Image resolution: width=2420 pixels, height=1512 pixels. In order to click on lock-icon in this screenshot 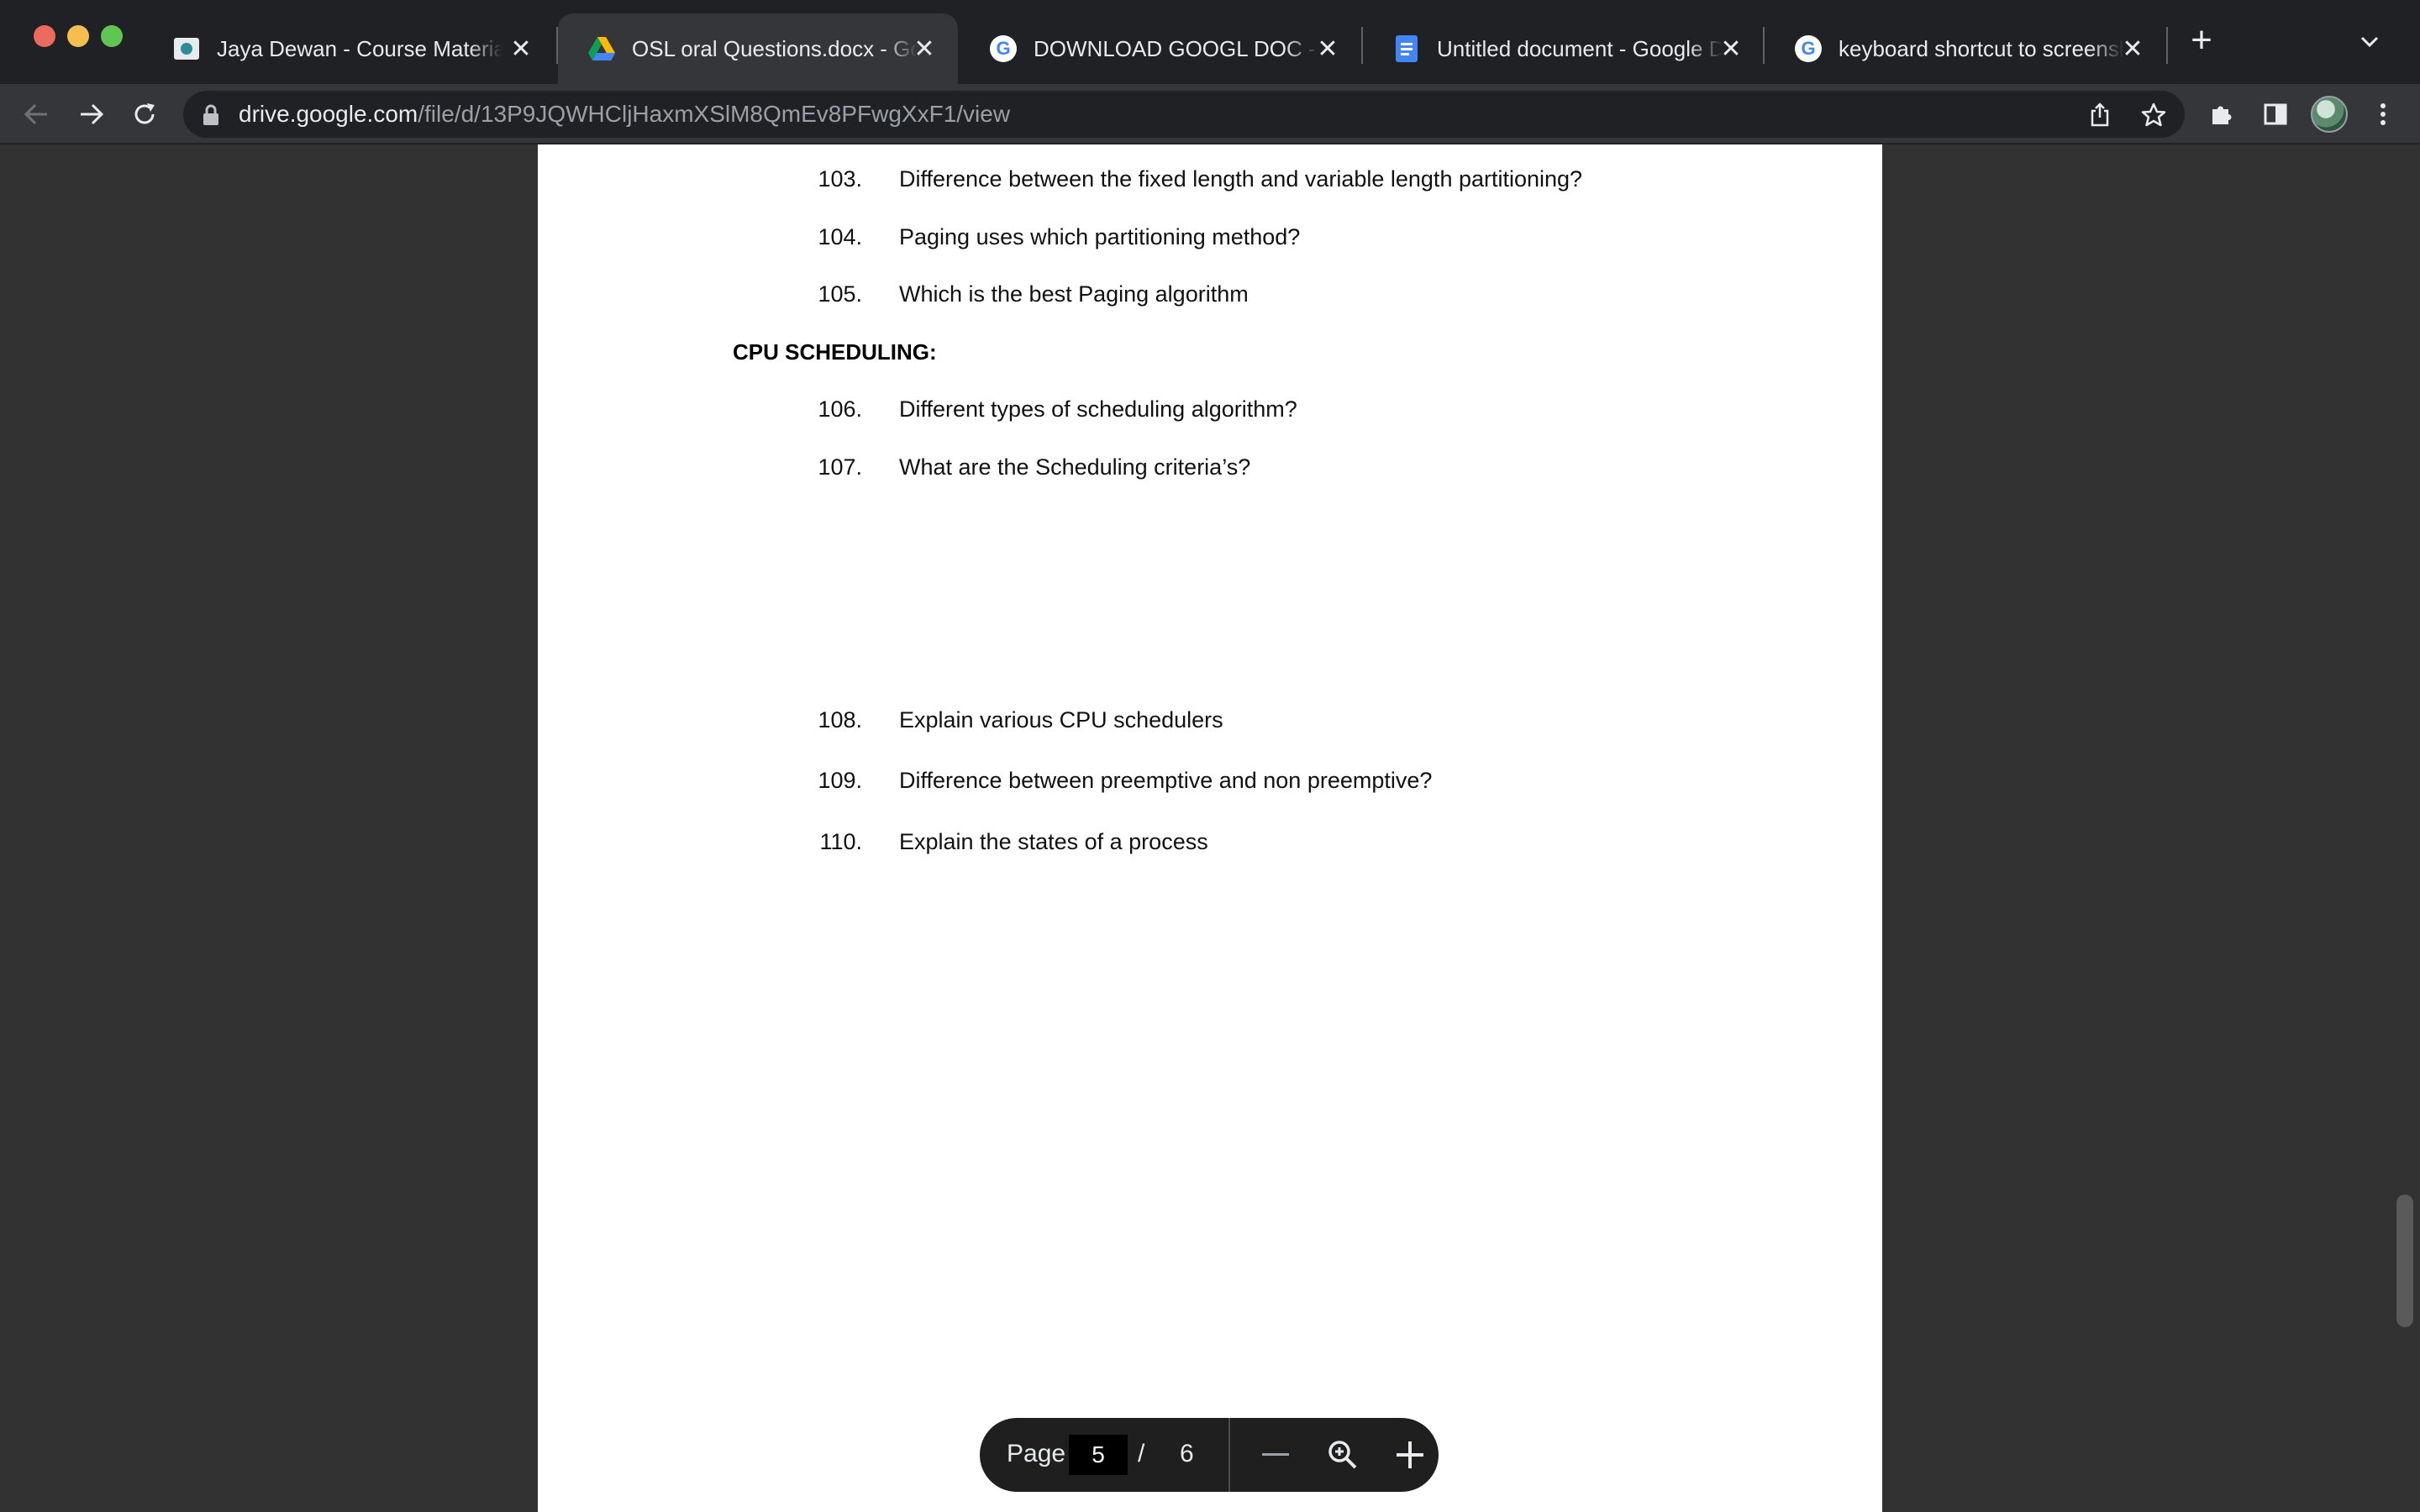, I will do `click(212, 115)`.